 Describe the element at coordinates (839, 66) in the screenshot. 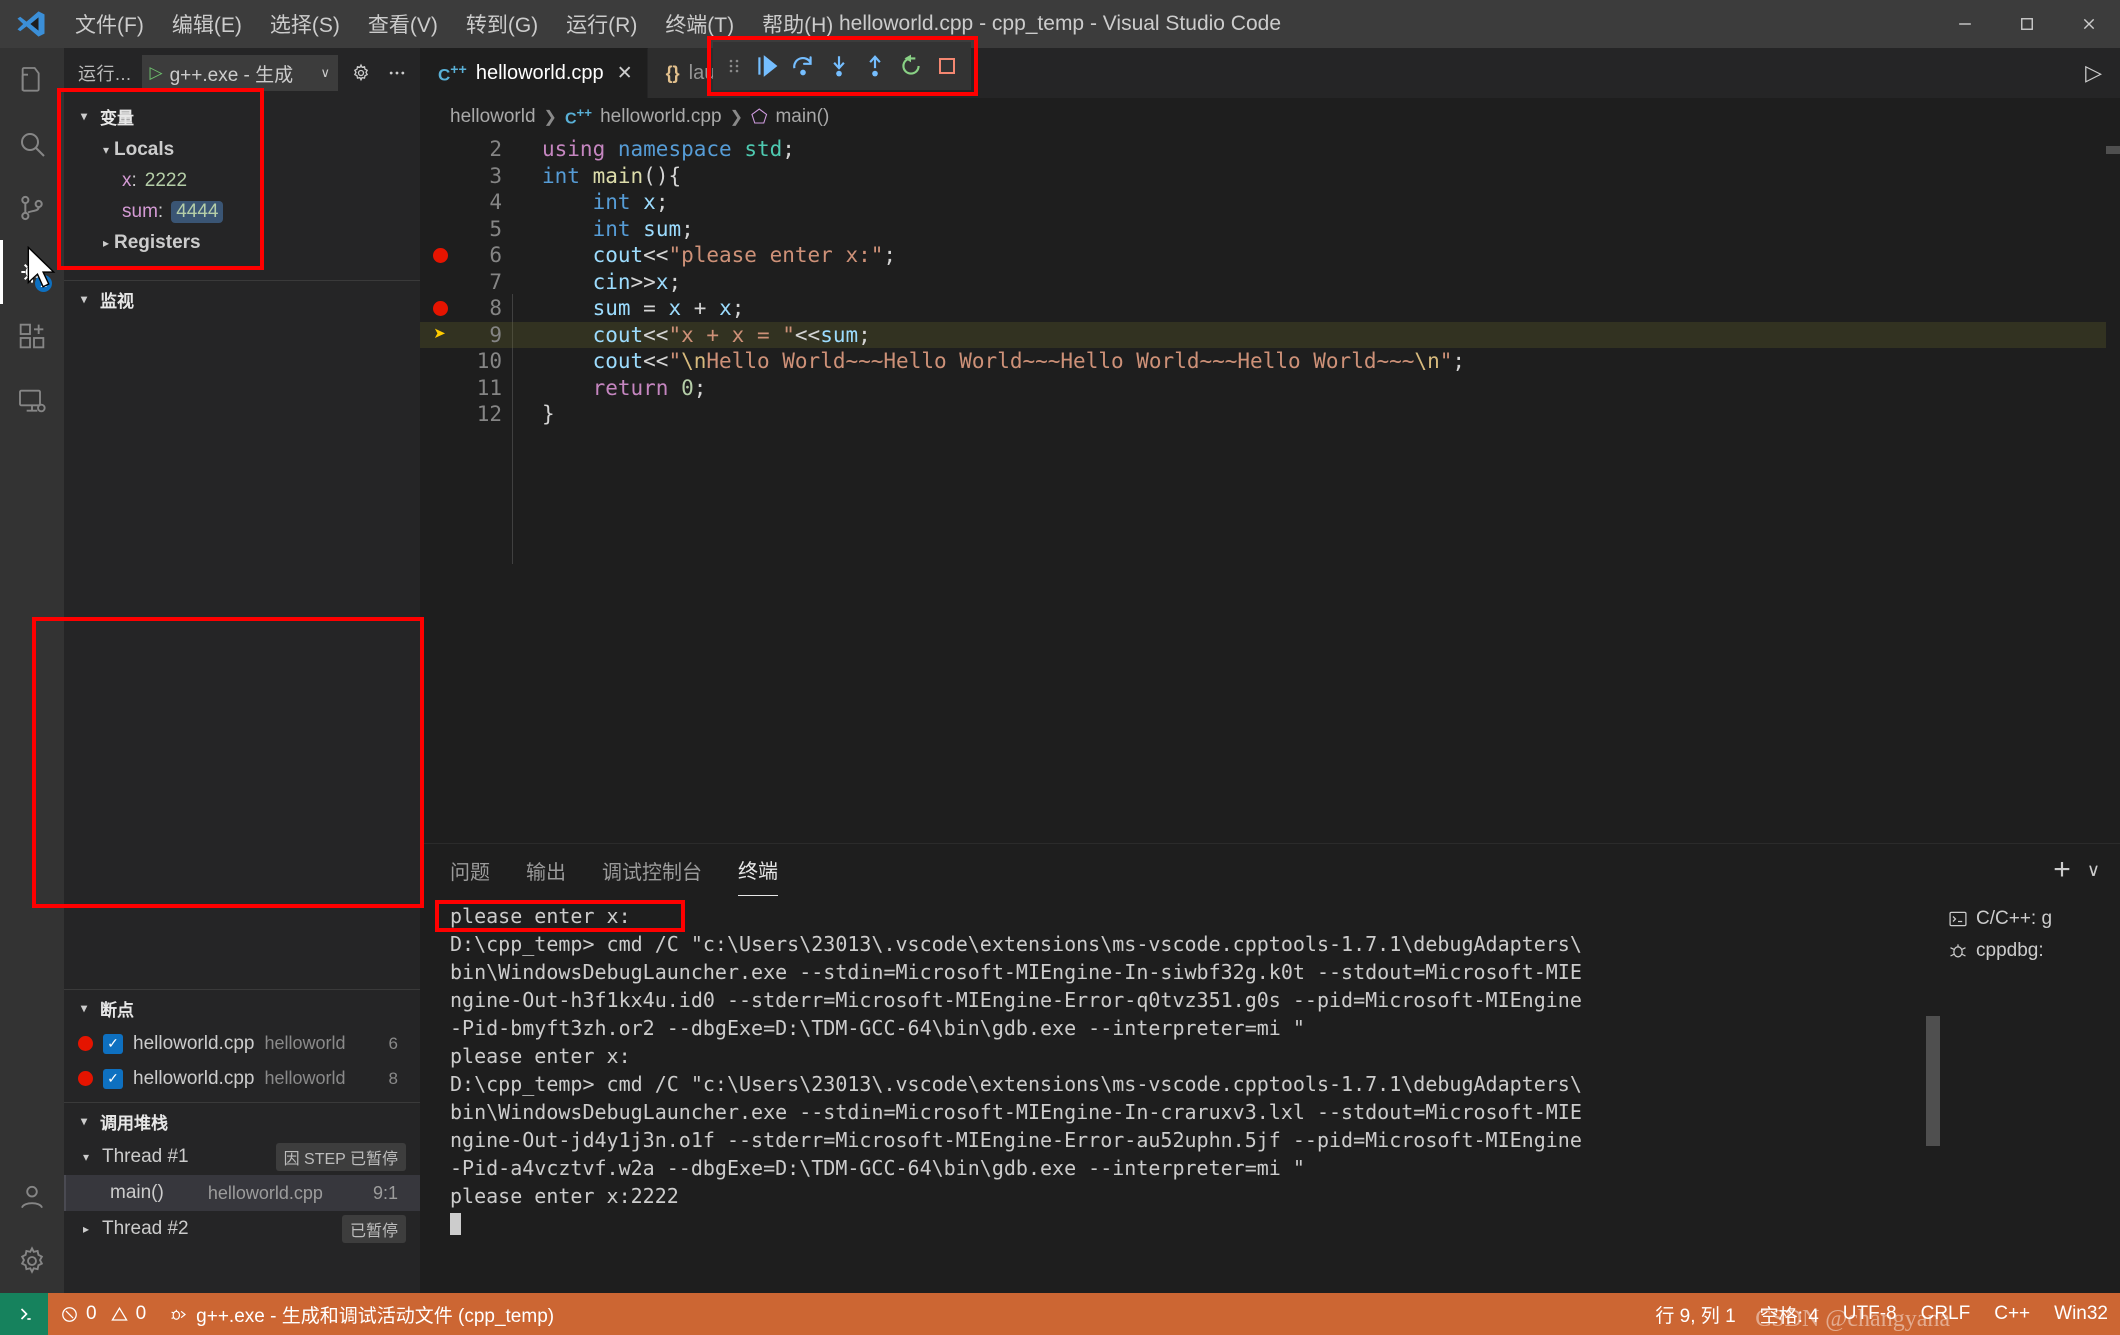

I see `debug-step-into-button` at that location.